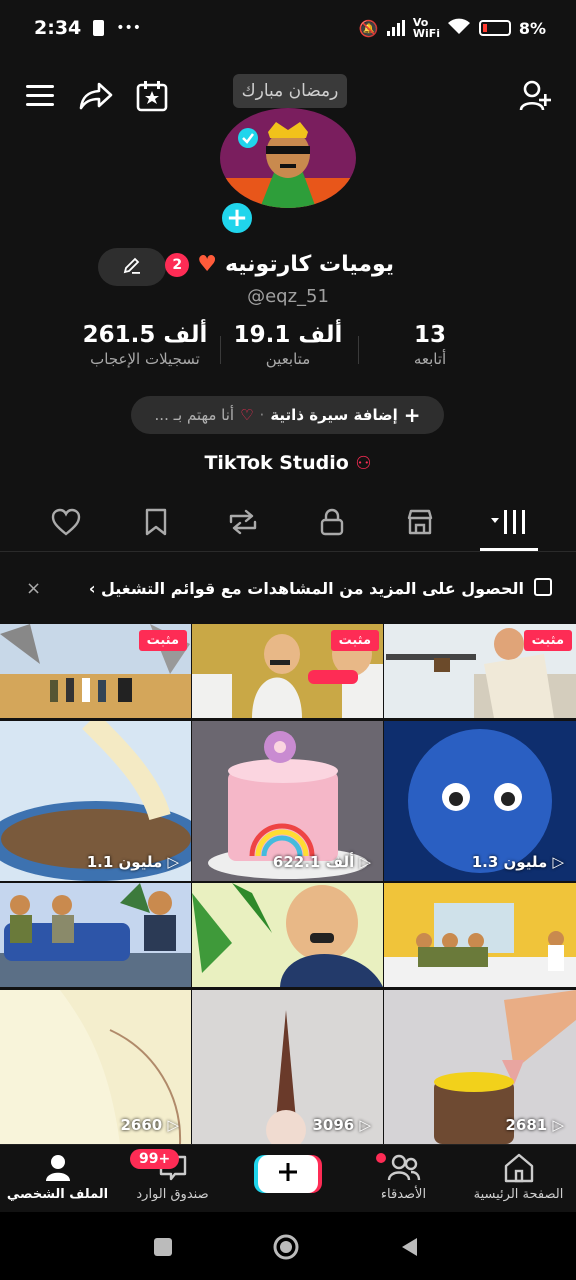  Describe the element at coordinates (40, 96) in the screenshot. I see `menu-icon` at that location.